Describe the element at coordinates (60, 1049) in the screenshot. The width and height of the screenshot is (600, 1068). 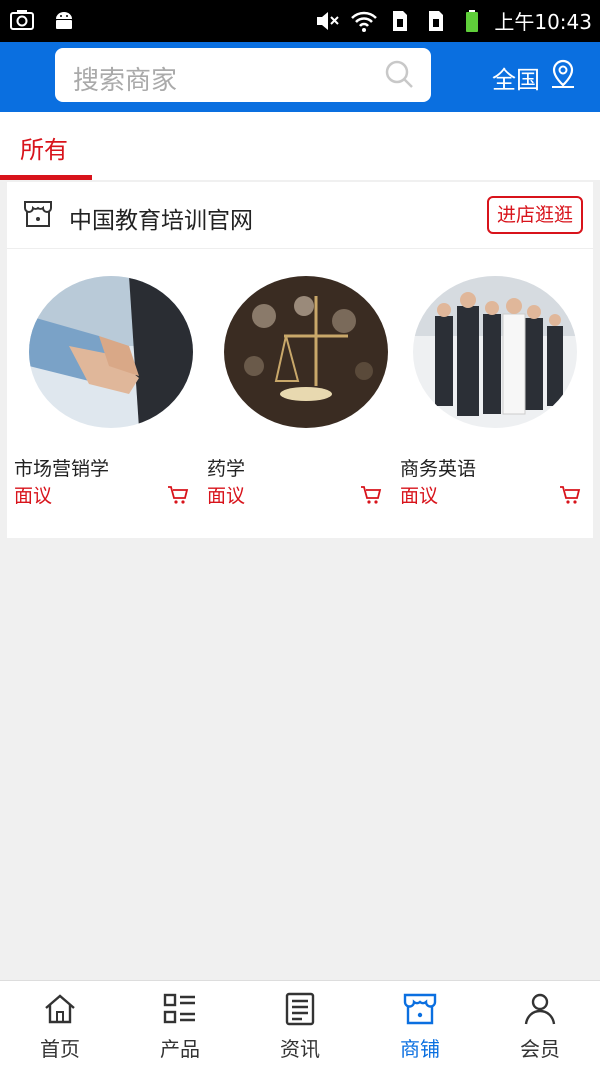
I see `nav-home-label: 首页` at that location.